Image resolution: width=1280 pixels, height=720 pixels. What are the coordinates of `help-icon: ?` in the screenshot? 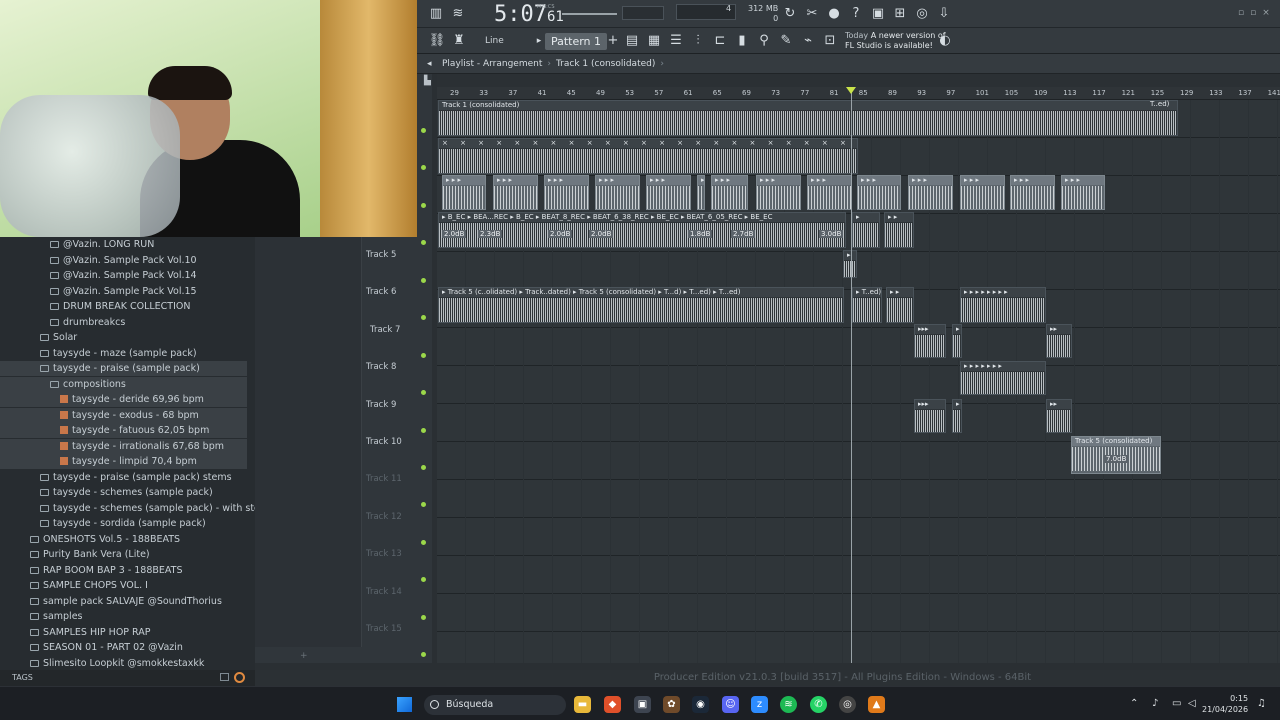 It's located at (856, 14).